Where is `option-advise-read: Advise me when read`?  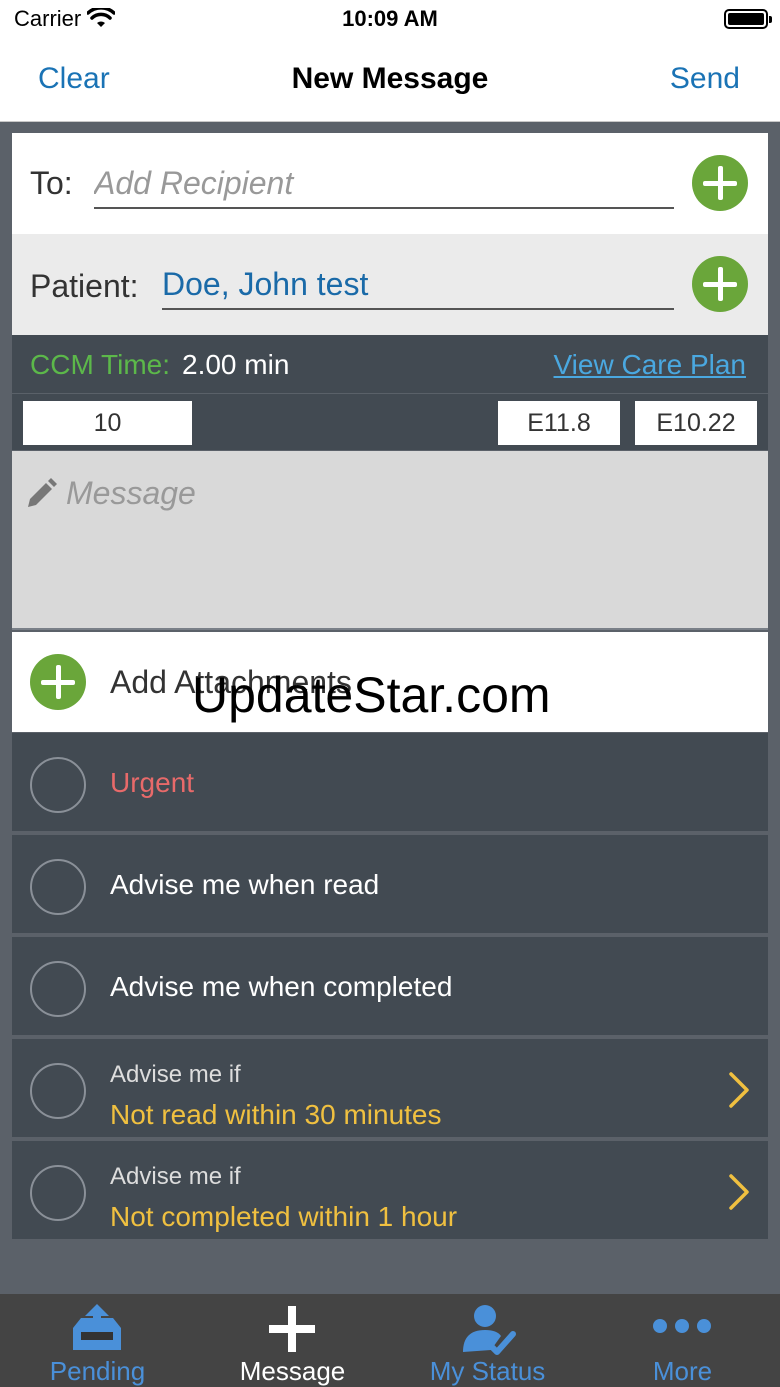
option-advise-read: Advise me when read is located at coordinates (390, 884).